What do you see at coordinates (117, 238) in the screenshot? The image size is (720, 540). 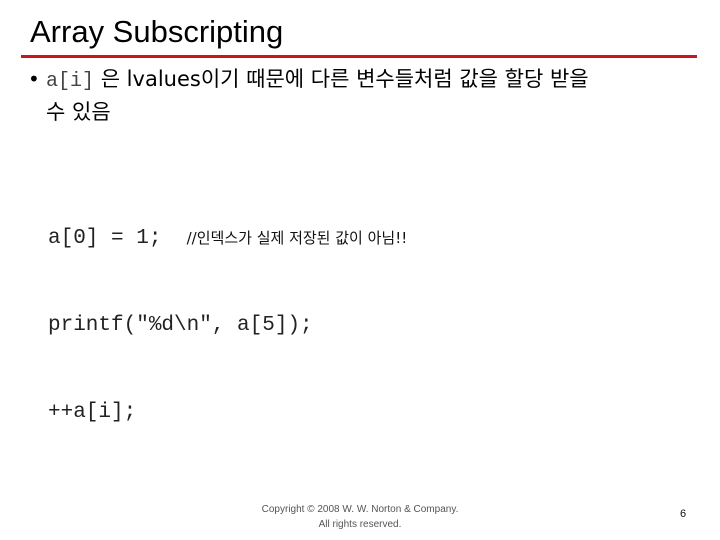 I see `code-line-1-code: a[0] = 1;` at bounding box center [117, 238].